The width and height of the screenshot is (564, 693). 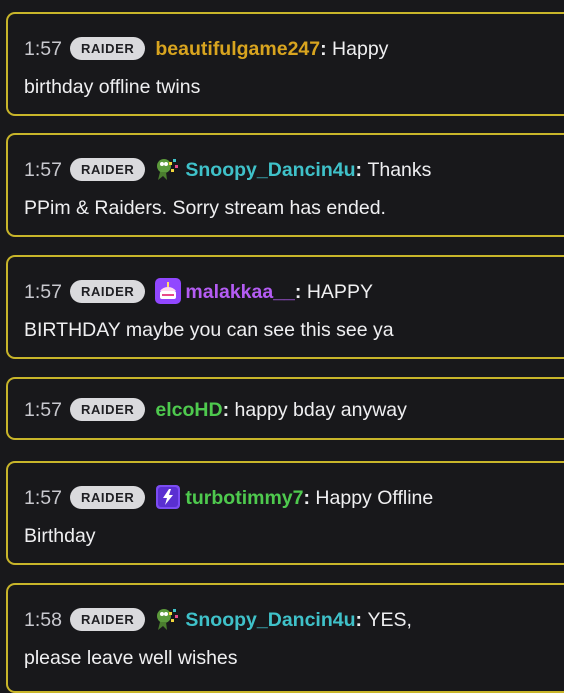 I want to click on message-header-line: 1:57 RAIDER malakkaa__: HAPPY, so click(x=294, y=292).